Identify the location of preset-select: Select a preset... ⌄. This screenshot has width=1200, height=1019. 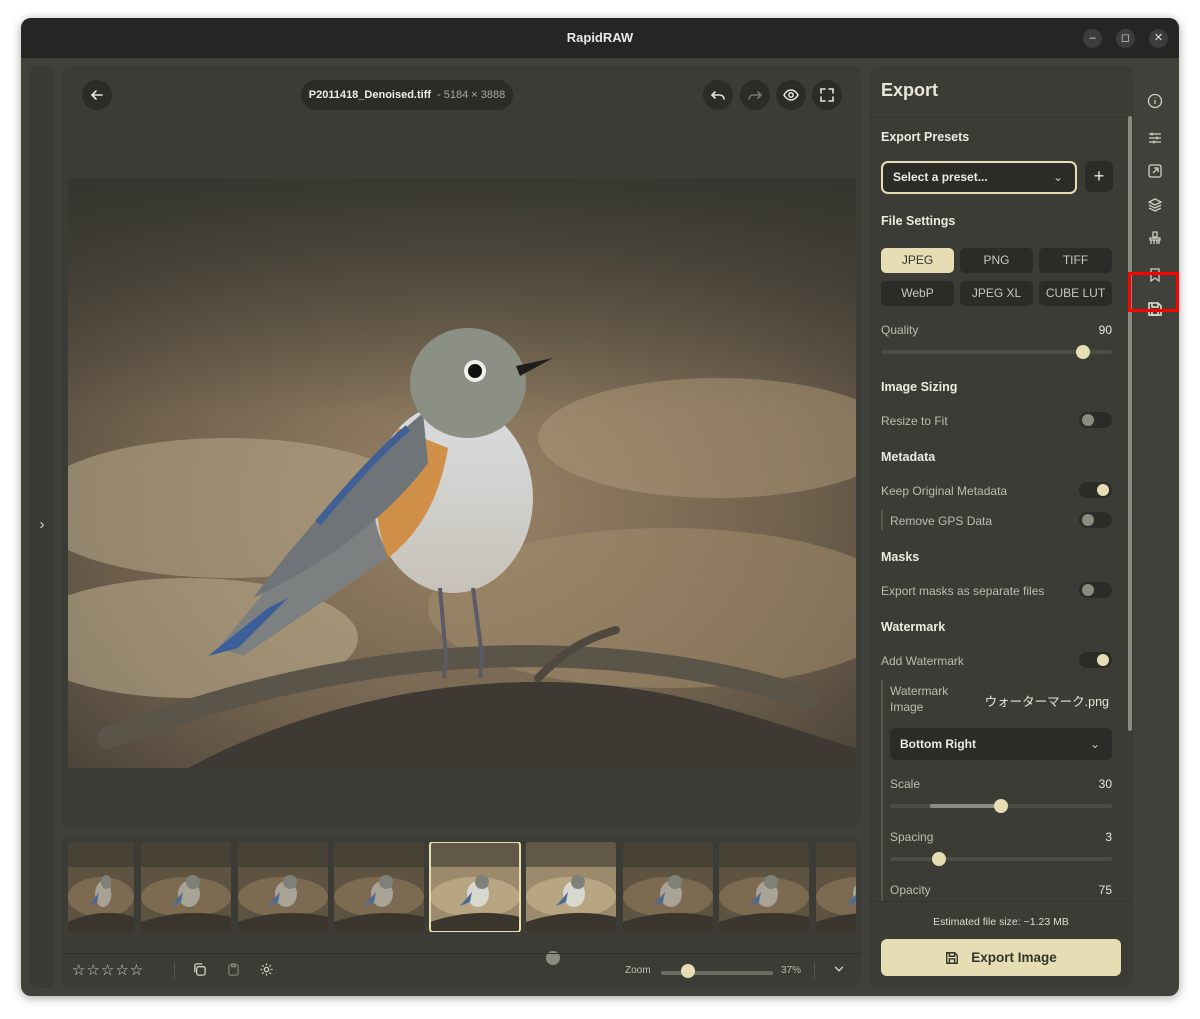
(979, 177).